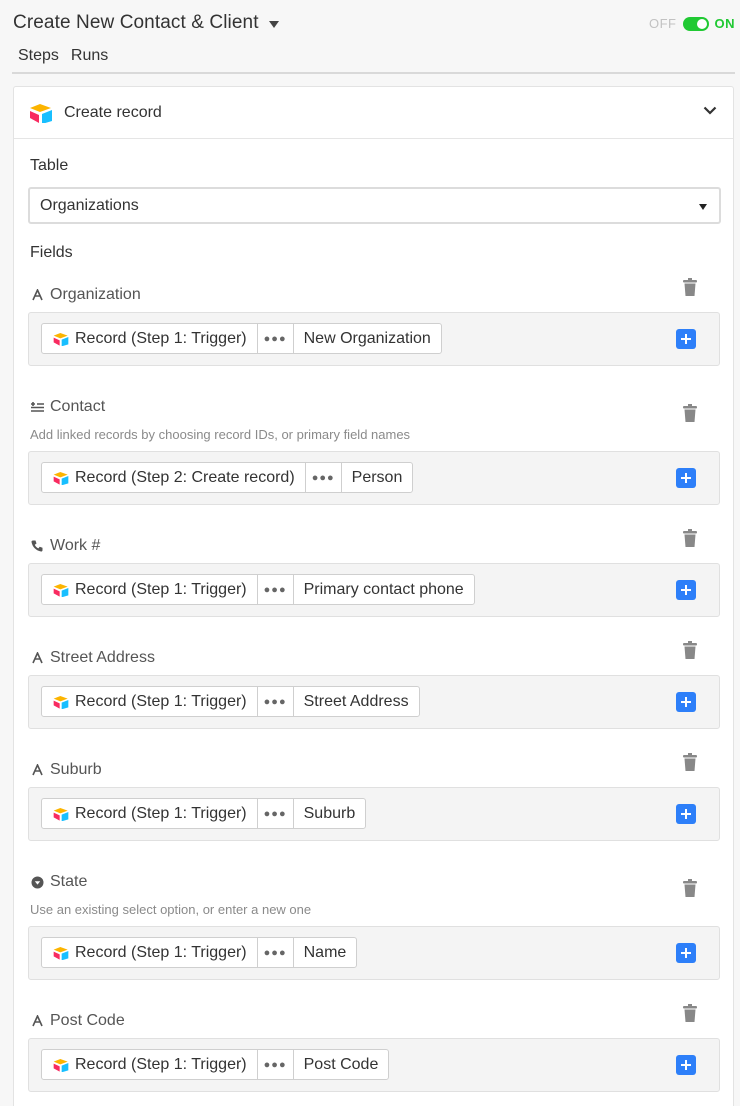 This screenshot has height=1106, width=740. I want to click on field-label: State, so click(69, 881).